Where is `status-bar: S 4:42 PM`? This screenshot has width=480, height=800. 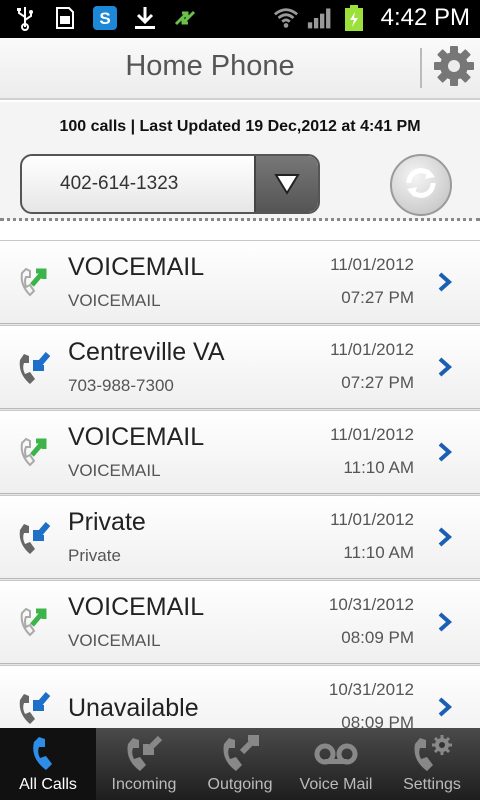
status-bar: S 4:42 PM is located at coordinates (240, 19).